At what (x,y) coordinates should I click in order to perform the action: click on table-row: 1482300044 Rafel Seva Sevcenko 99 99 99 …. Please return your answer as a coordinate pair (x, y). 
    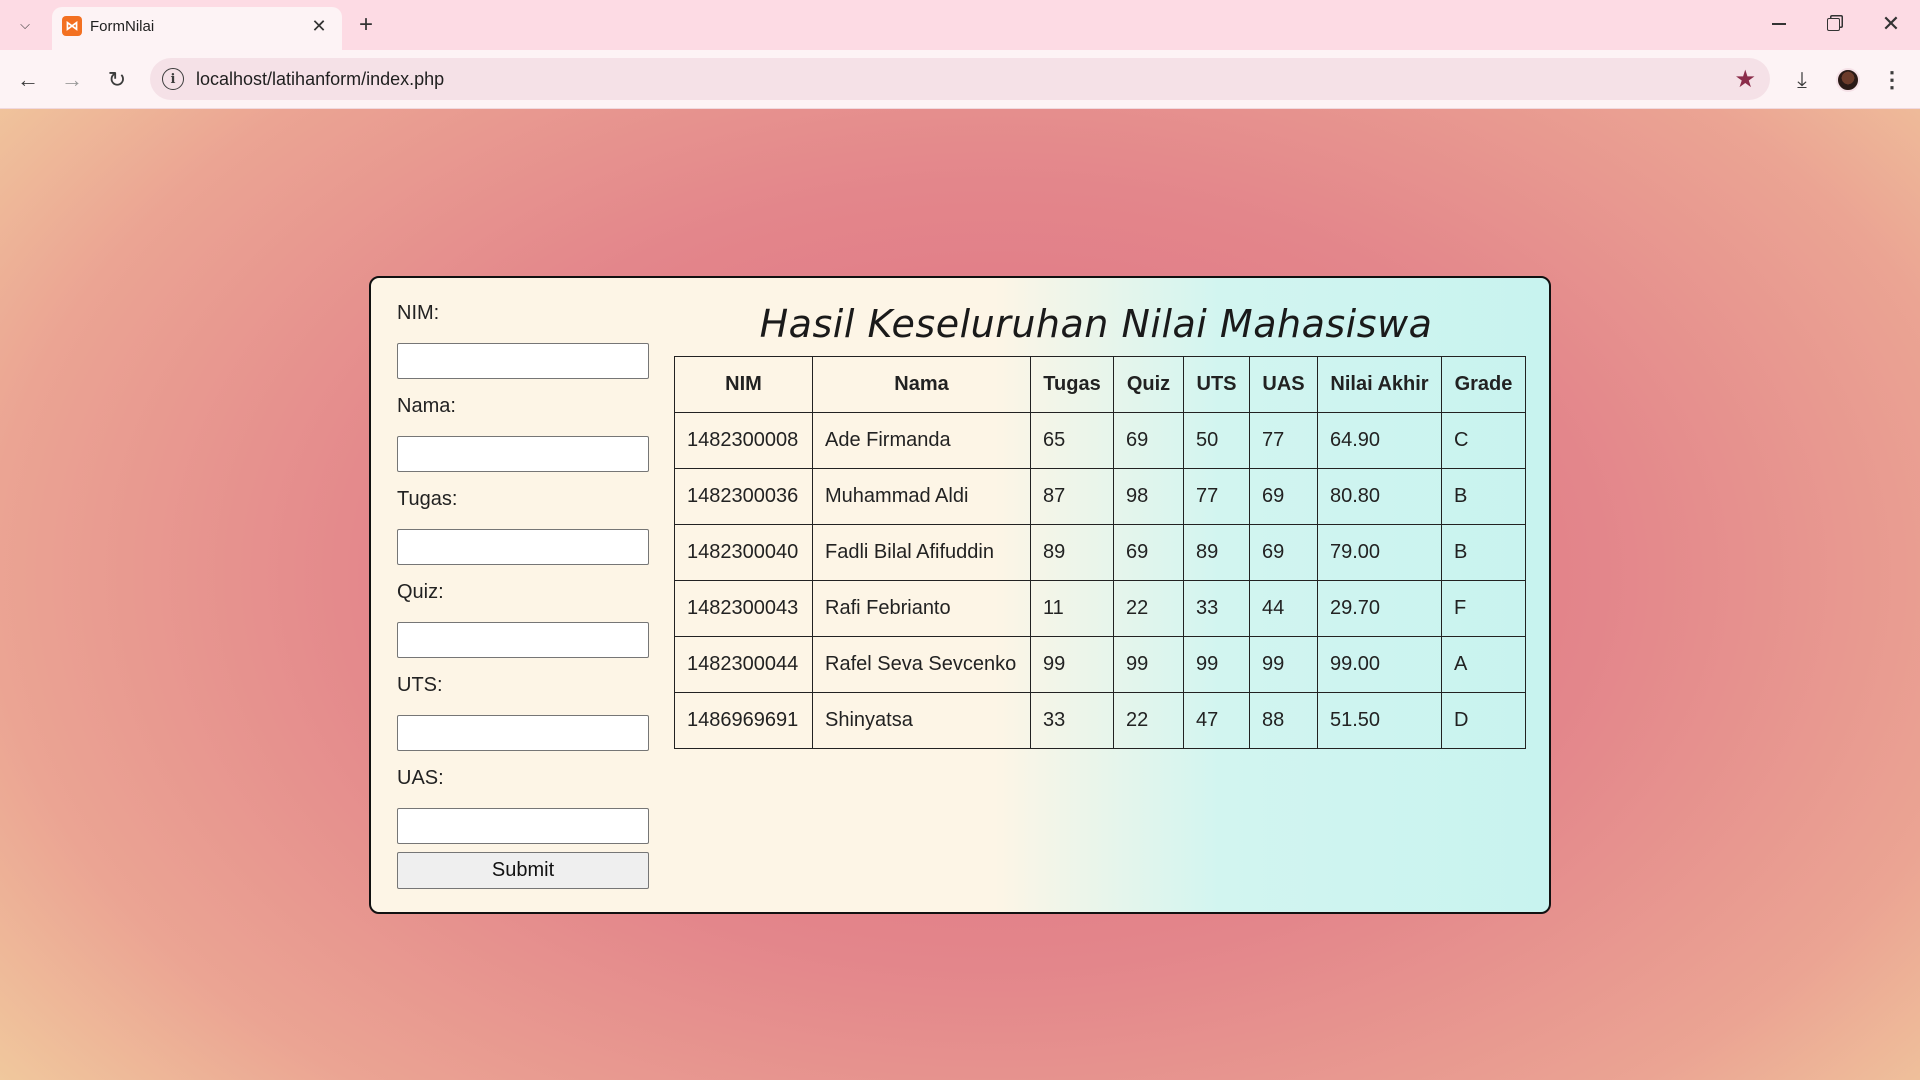
    Looking at the image, I should click on (1100, 664).